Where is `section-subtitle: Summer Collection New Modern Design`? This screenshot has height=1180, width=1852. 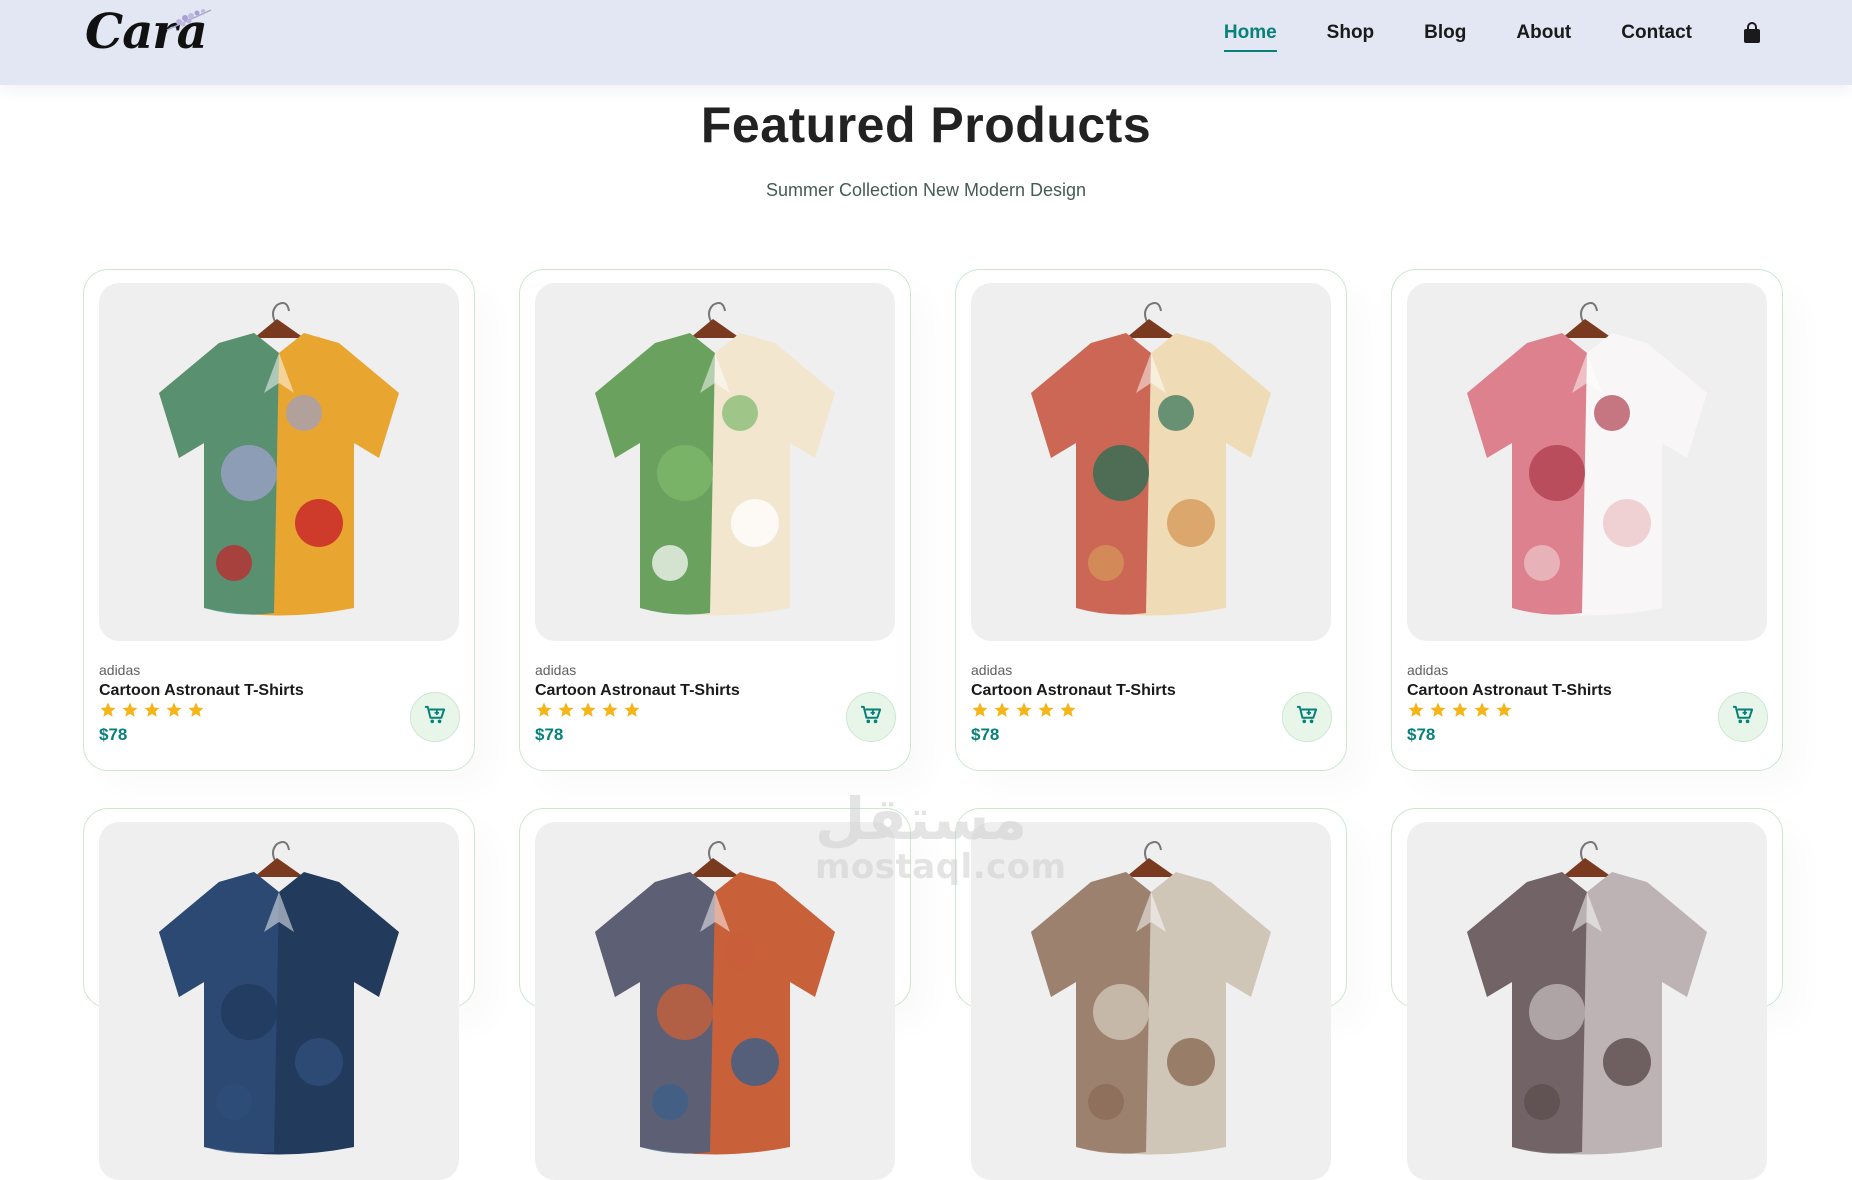 section-subtitle: Summer Collection New Modern Design is located at coordinates (926, 190).